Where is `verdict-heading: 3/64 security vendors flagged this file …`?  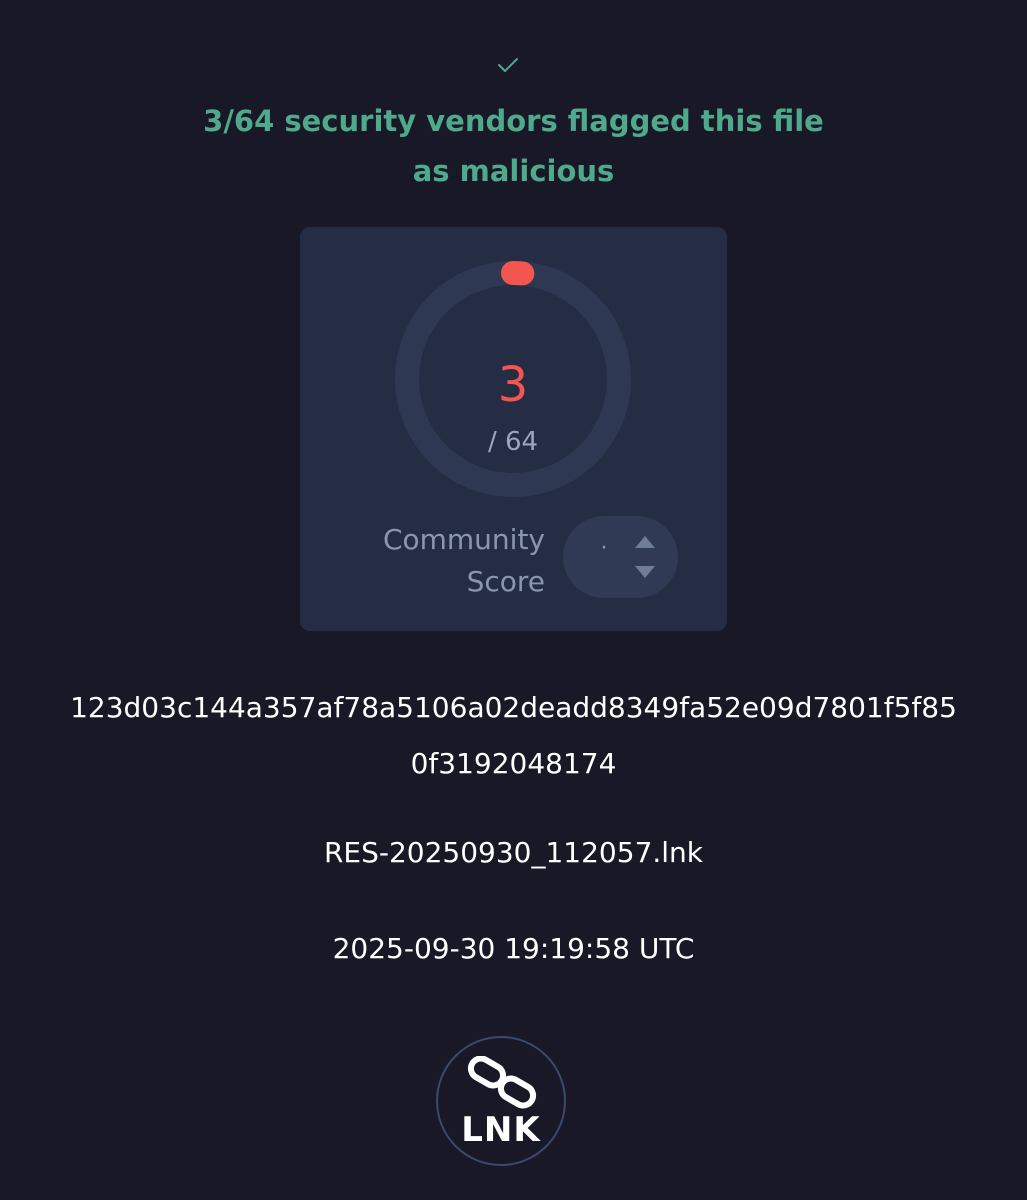 verdict-heading: 3/64 security vendors flagged this file … is located at coordinates (513, 146).